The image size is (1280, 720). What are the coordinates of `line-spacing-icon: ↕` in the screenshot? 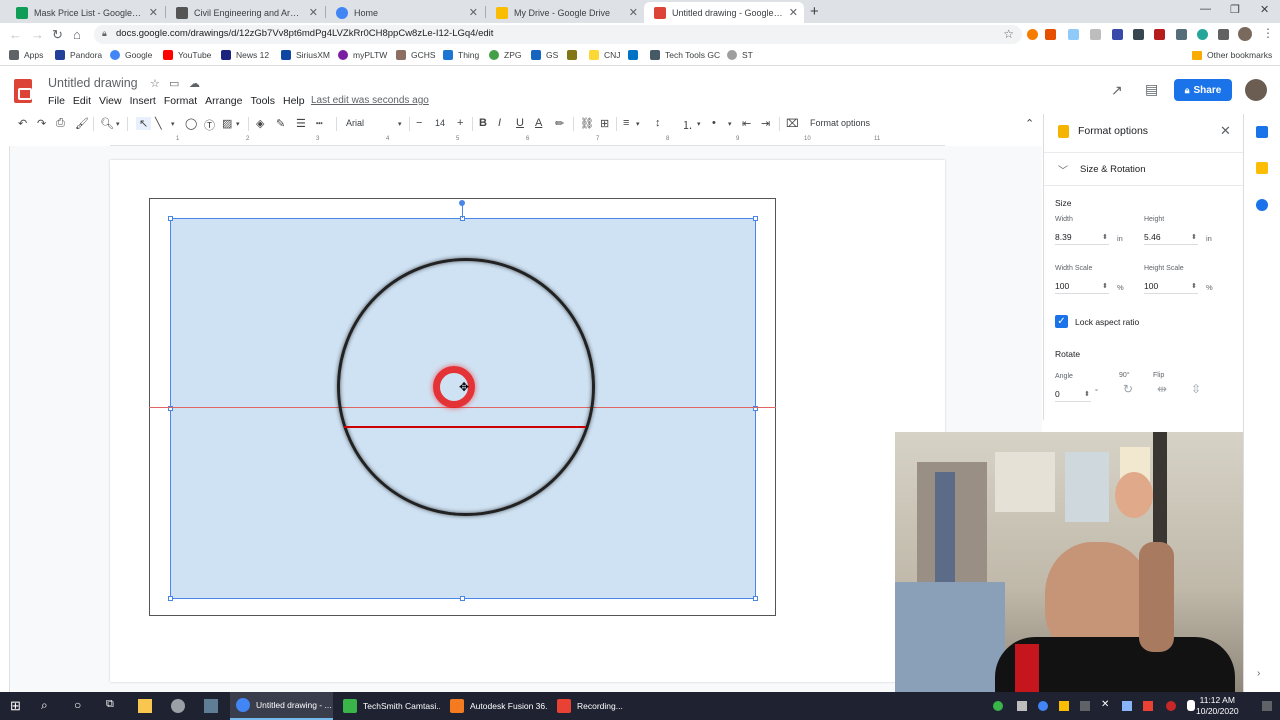 It's located at (658, 123).